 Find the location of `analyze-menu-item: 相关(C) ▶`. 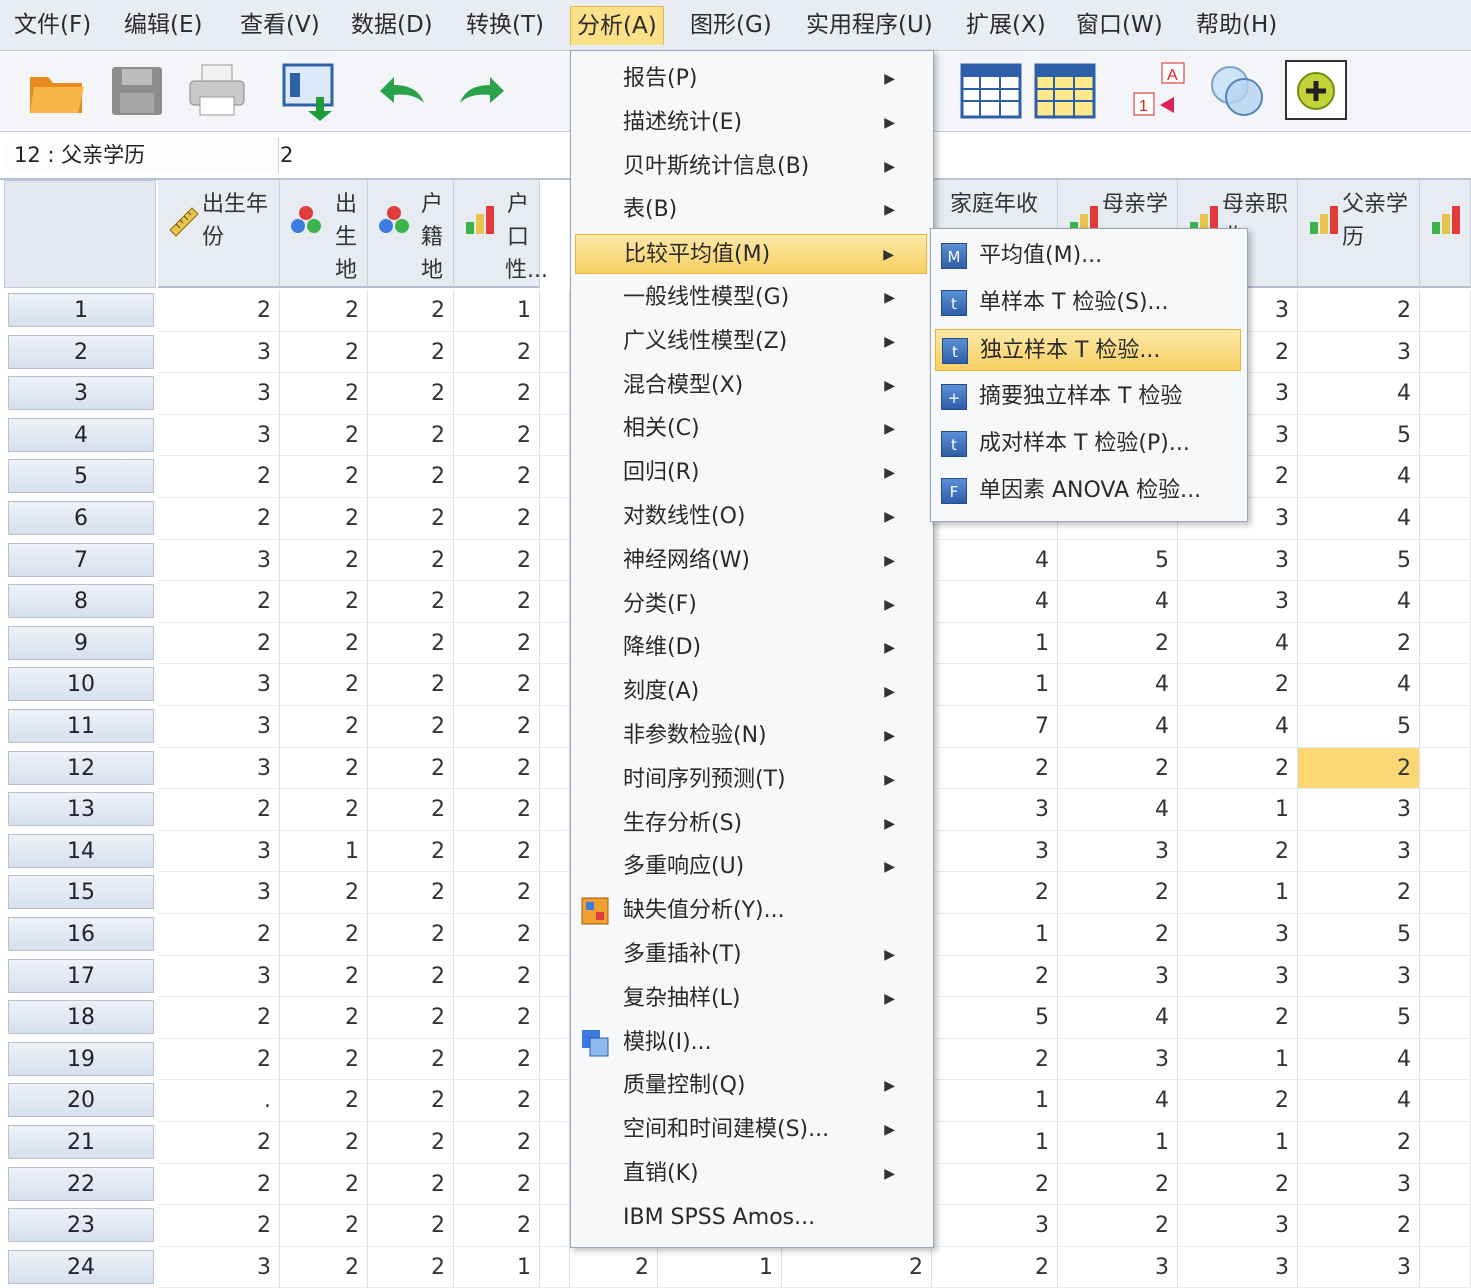

analyze-menu-item: 相关(C) ▶ is located at coordinates (751, 429).